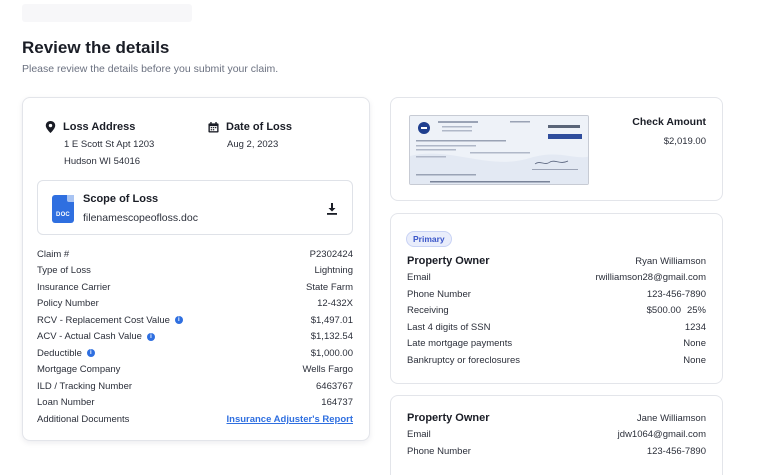 Image resolution: width=760 pixels, height=475 pixels. What do you see at coordinates (195, 304) in the screenshot?
I see `detail-row: Policy Number 12-432X` at bounding box center [195, 304].